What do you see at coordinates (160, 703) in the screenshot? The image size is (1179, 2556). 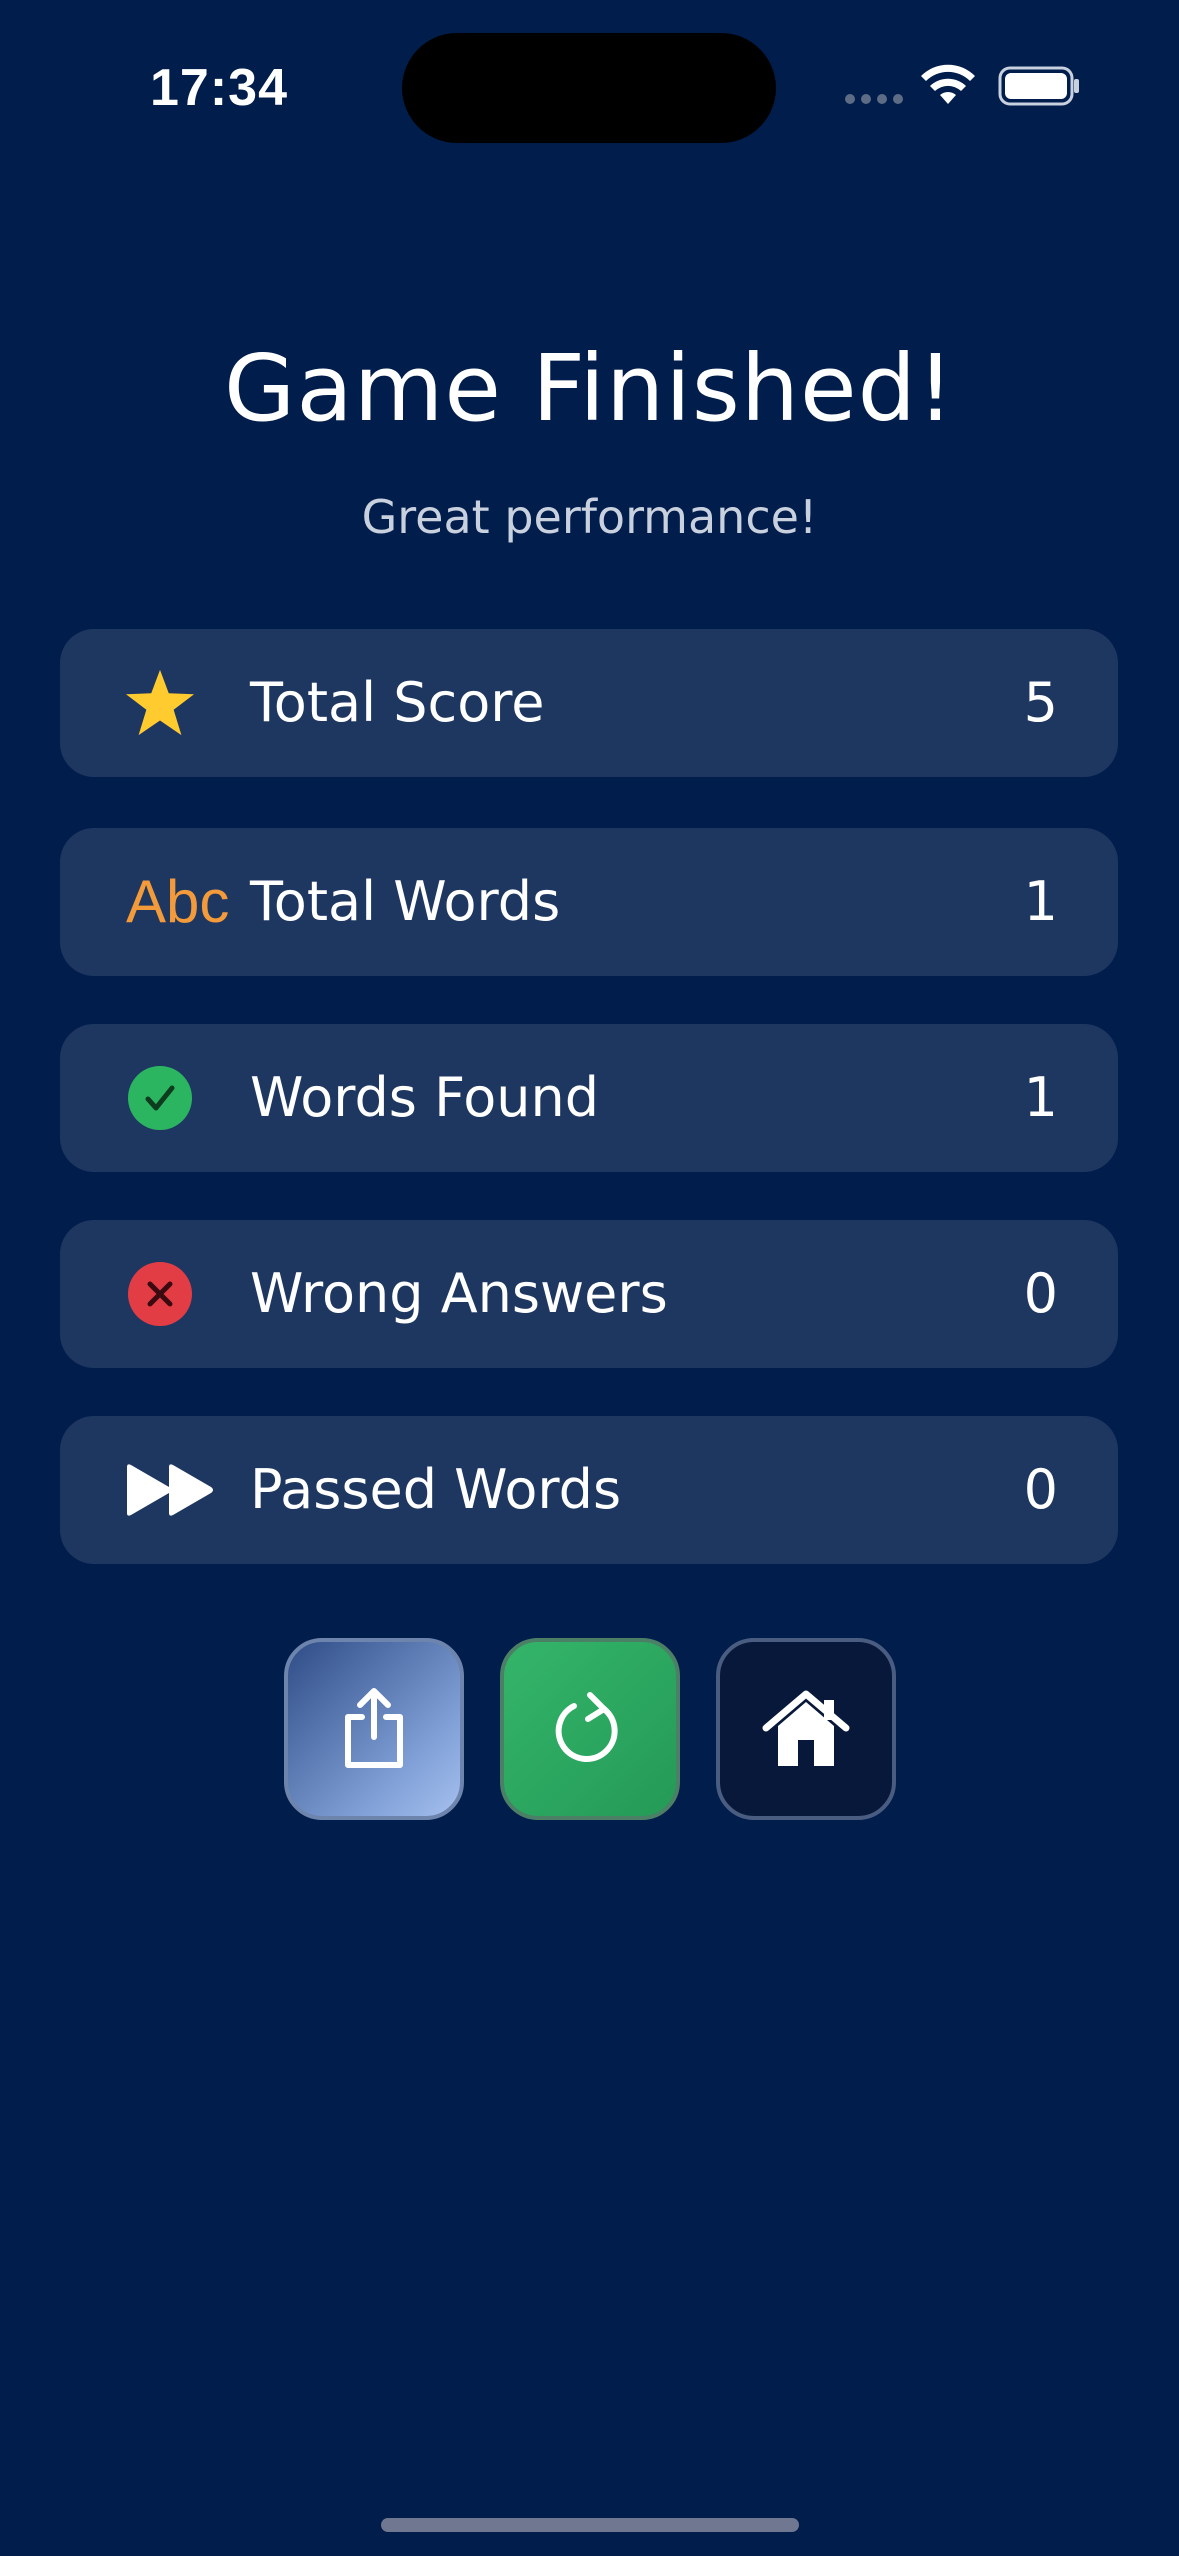 I see `star-icon` at bounding box center [160, 703].